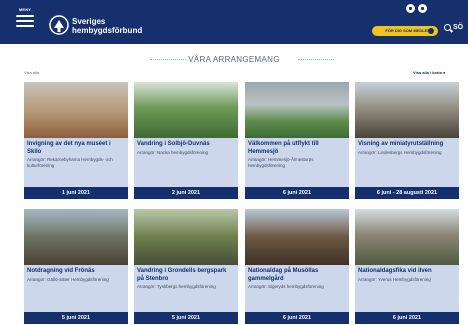  Describe the element at coordinates (316, 60) in the screenshot. I see `title-decoration-right` at that location.